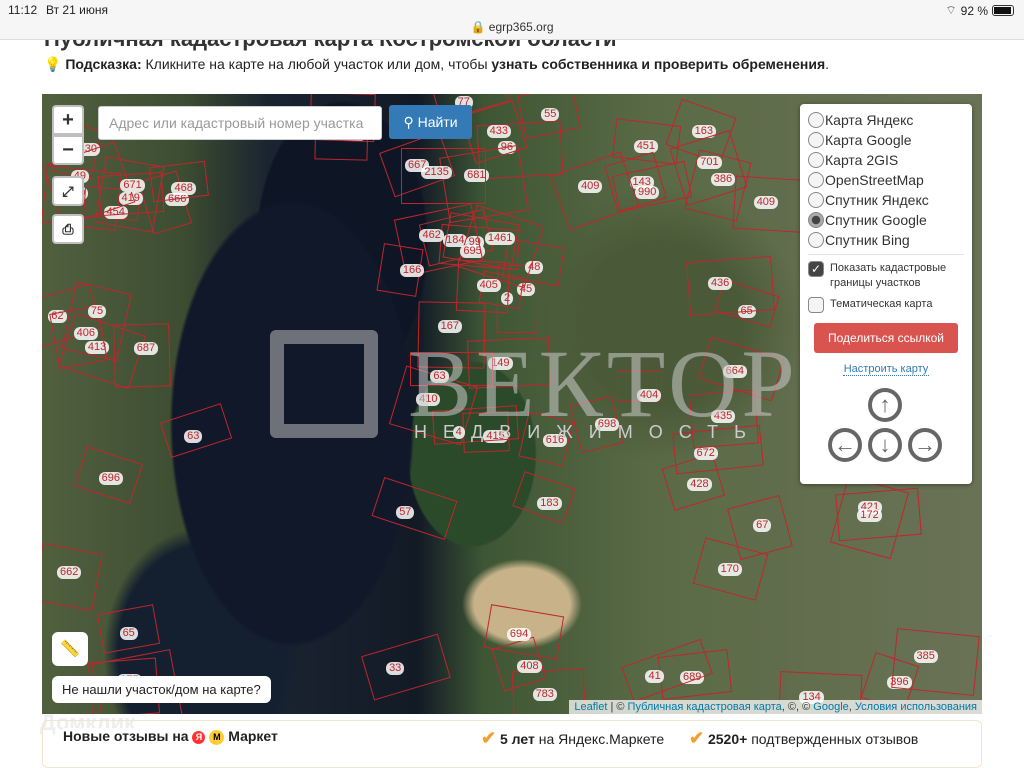 The width and height of the screenshot is (1024, 768). I want to click on parcel-label: 428, so click(699, 484).